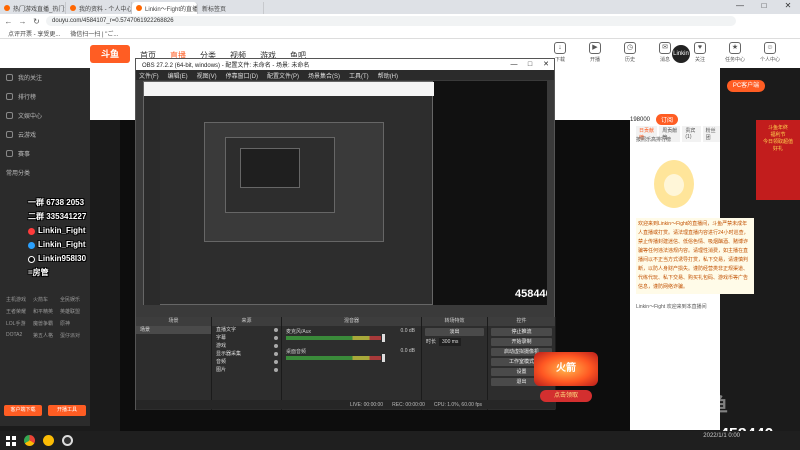 This screenshot has width=800, height=450. What do you see at coordinates (45, 153) in the screenshot?
I see `sidebar-item-esports: 赛事` at bounding box center [45, 153].